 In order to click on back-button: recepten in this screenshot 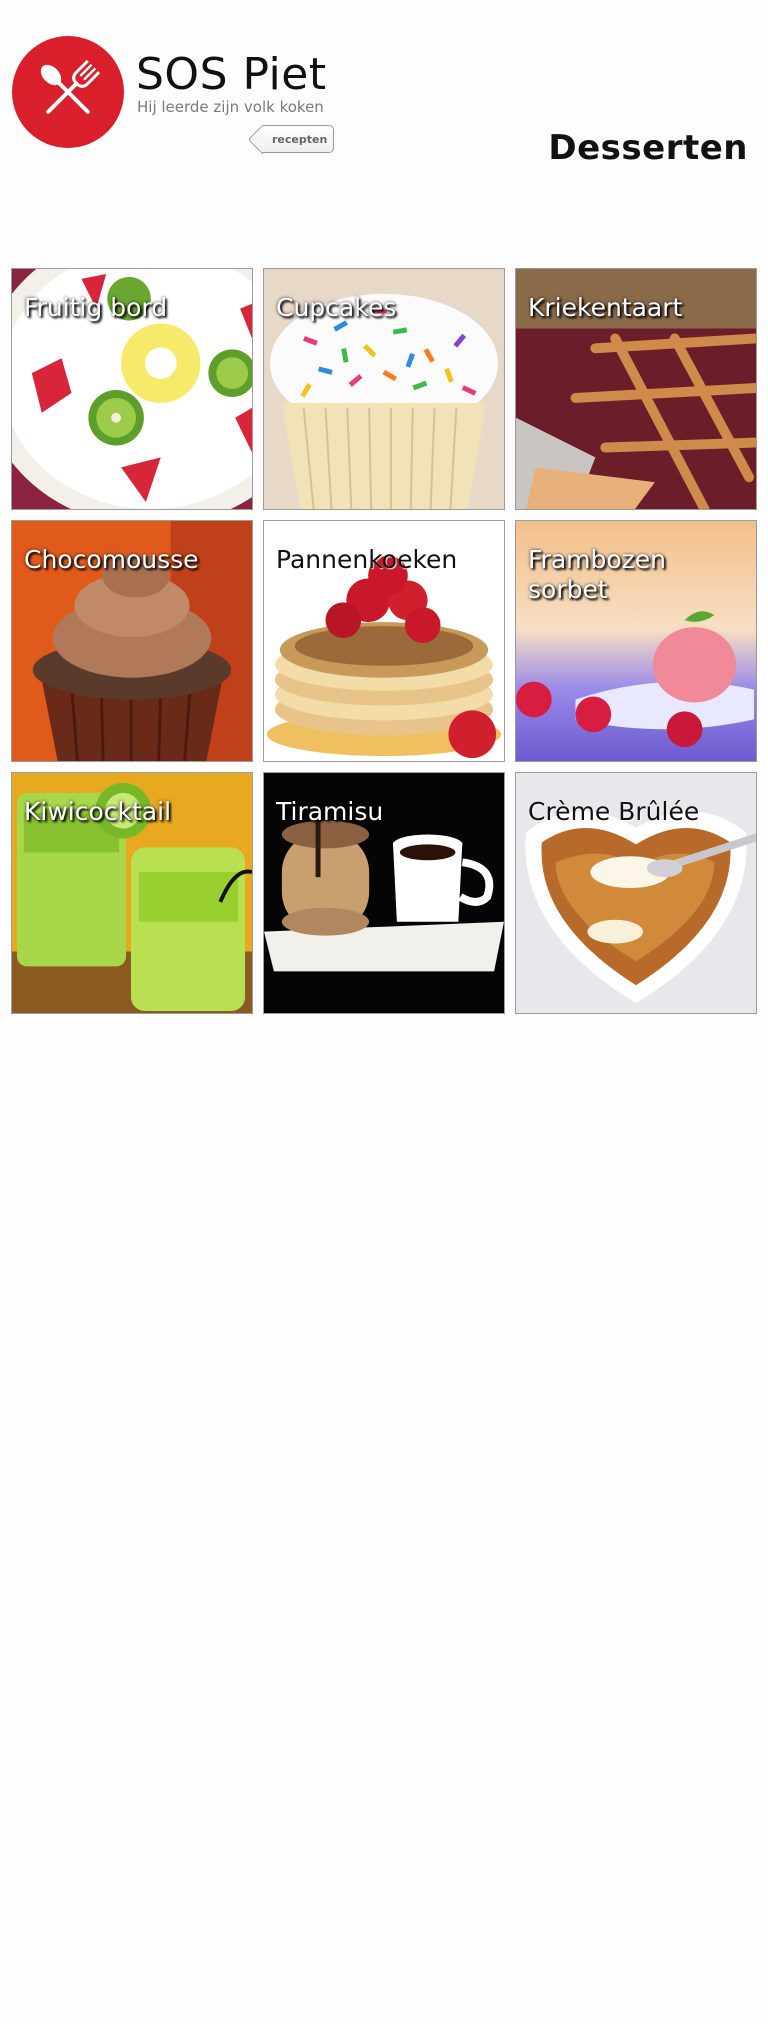, I will do `click(293, 139)`.